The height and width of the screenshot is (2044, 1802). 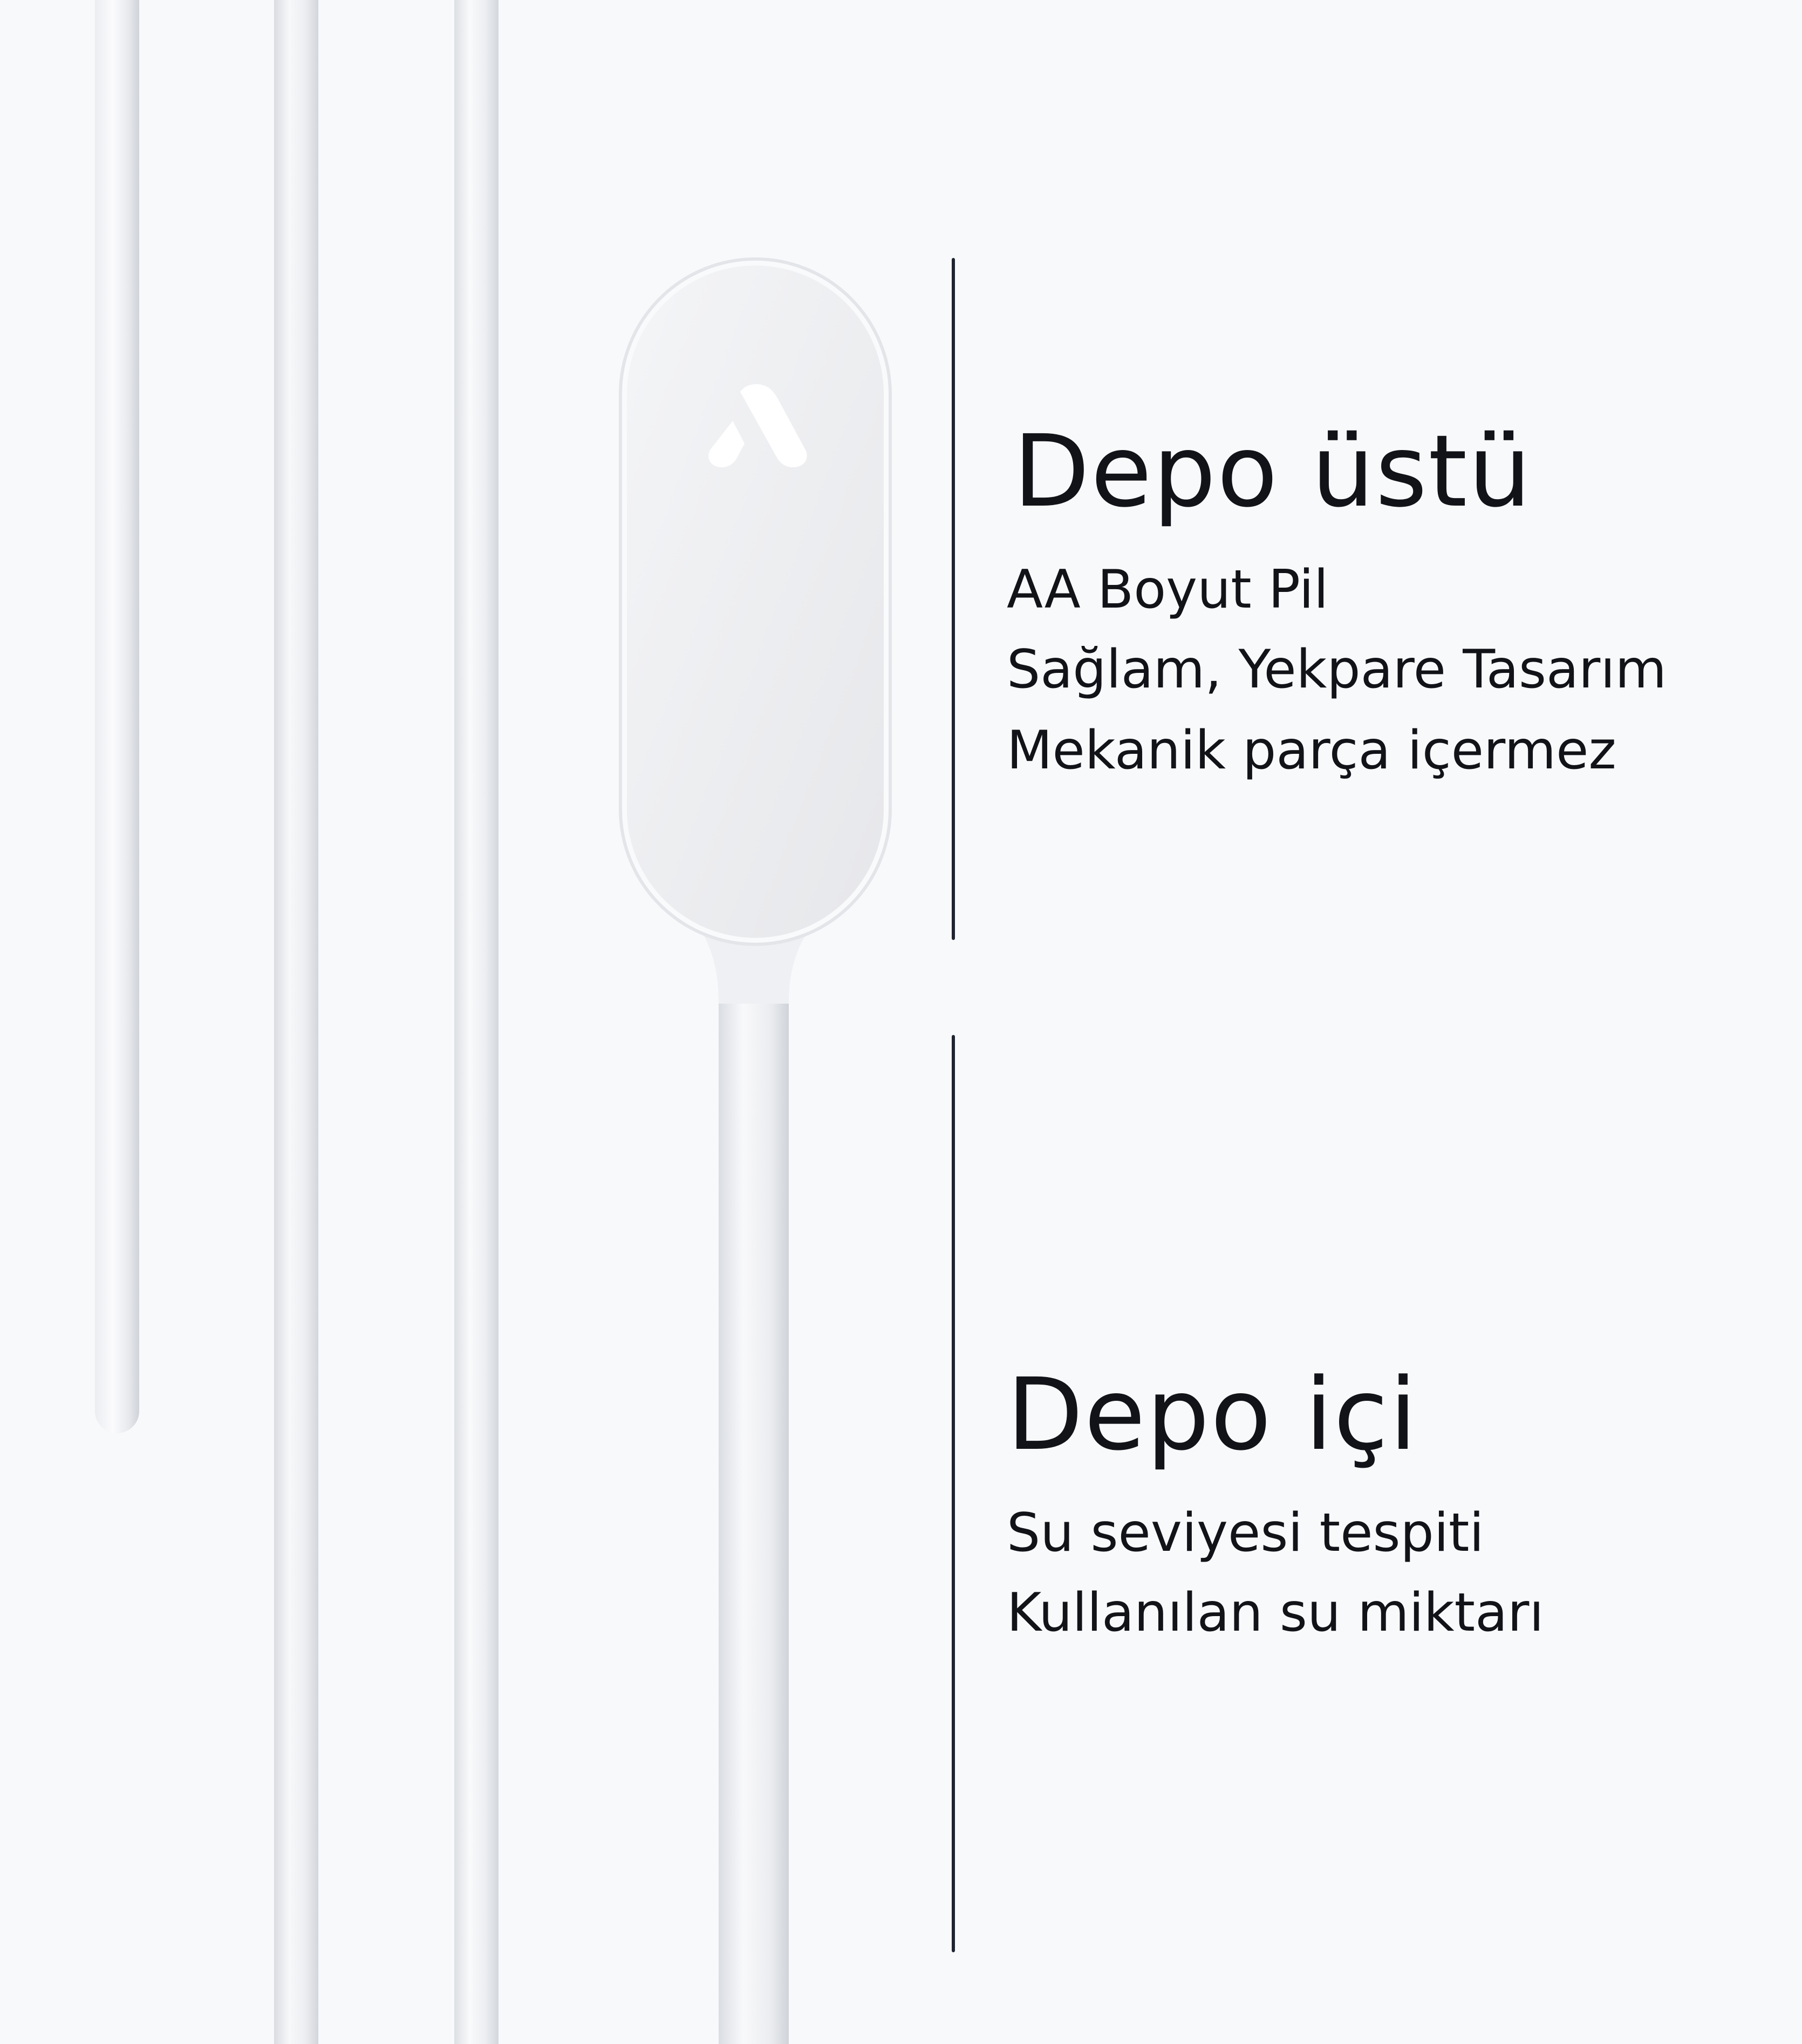 I want to click on feature-item: Su seviyesi tespiti, so click(x=1245, y=1533).